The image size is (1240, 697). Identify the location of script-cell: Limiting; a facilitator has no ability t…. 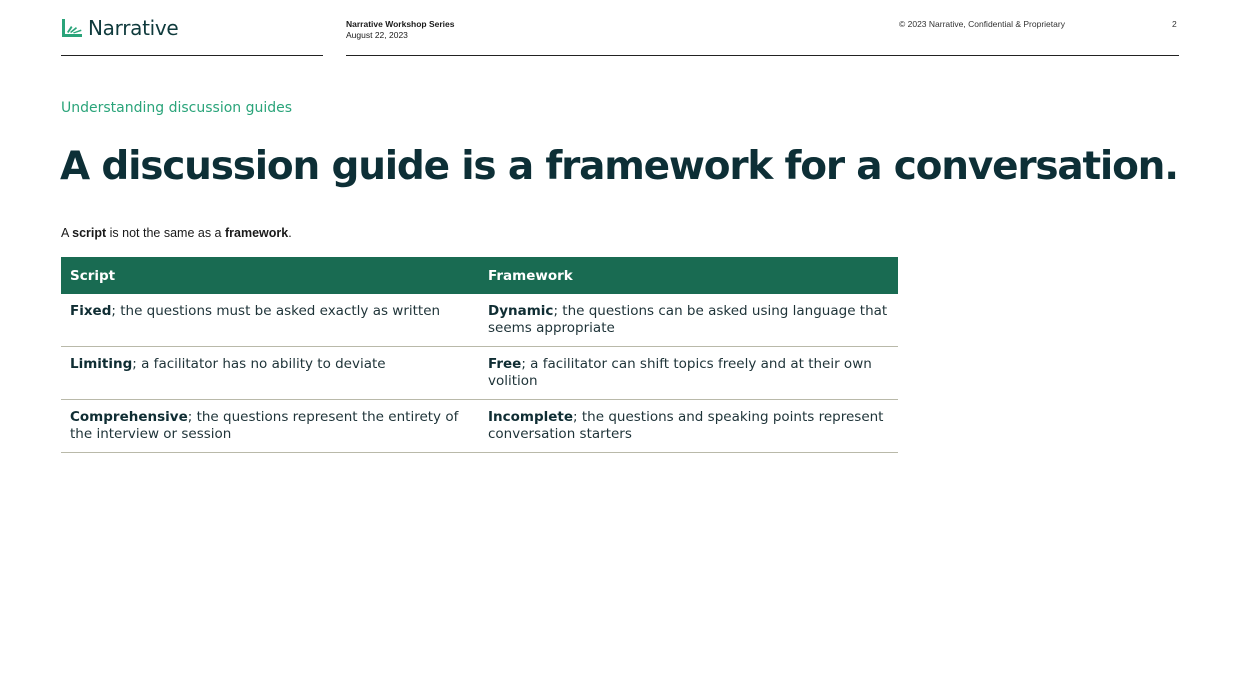
(270, 373).